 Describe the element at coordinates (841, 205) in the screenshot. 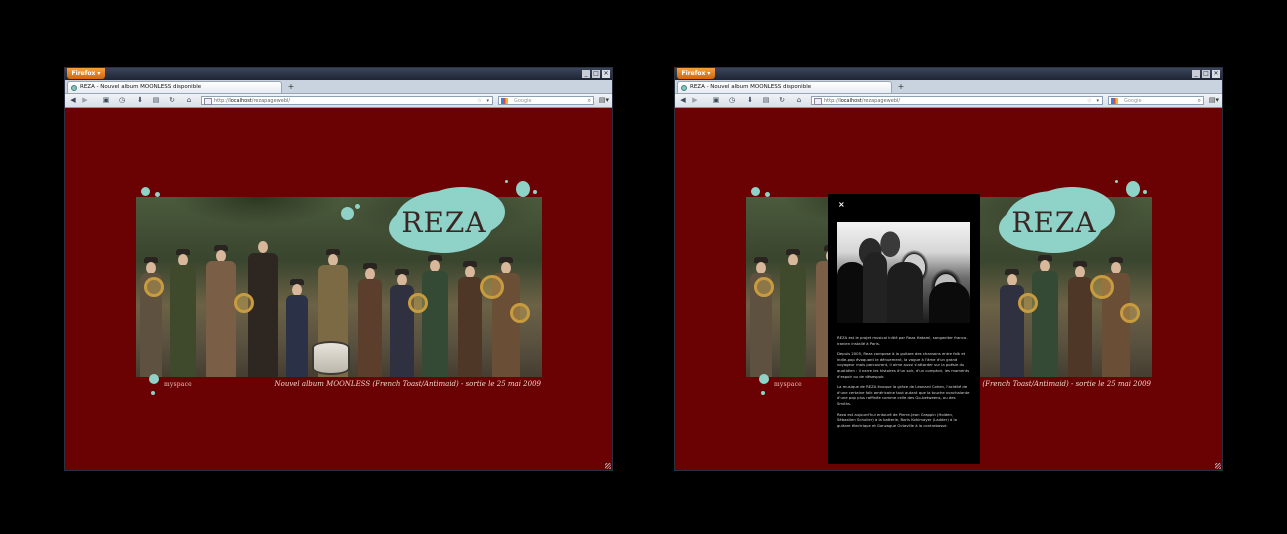

I see `close-icon: ×` at that location.